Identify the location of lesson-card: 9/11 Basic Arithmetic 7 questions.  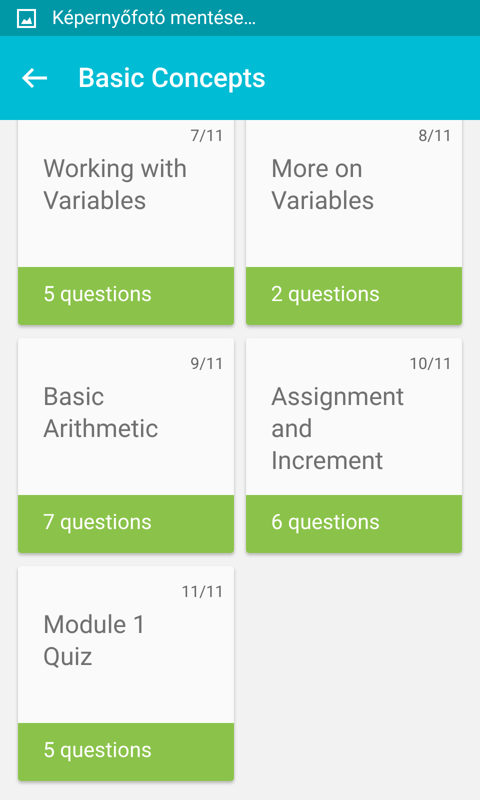
(126, 445).